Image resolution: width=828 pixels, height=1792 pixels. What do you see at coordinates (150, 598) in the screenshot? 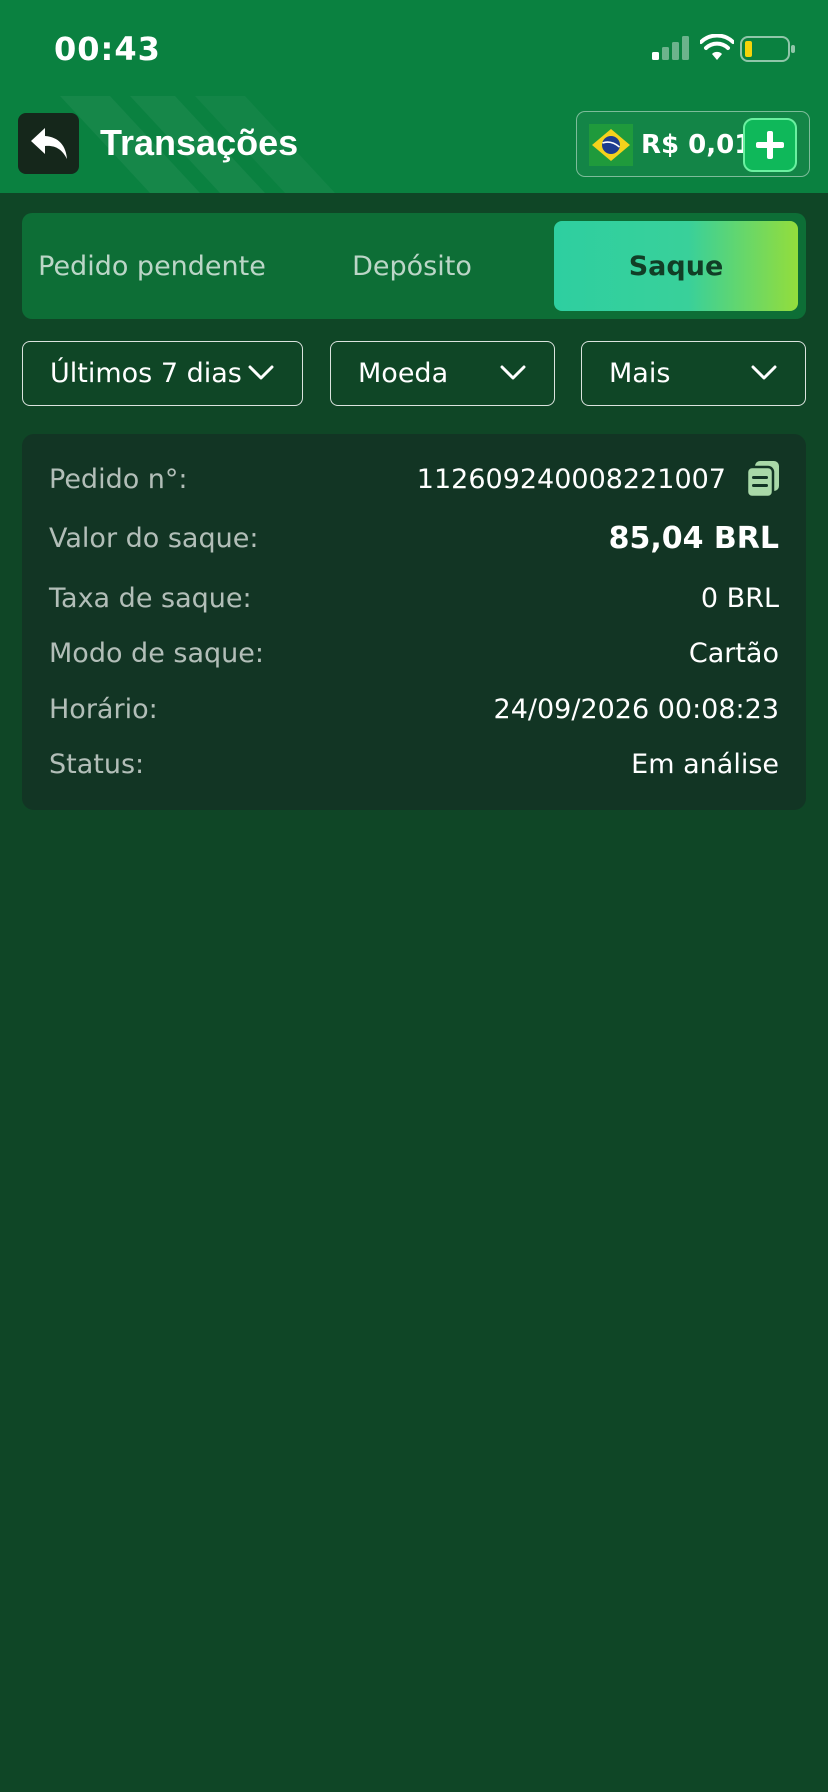
I see `withdraw-fee-label: Taxa de saque:` at bounding box center [150, 598].